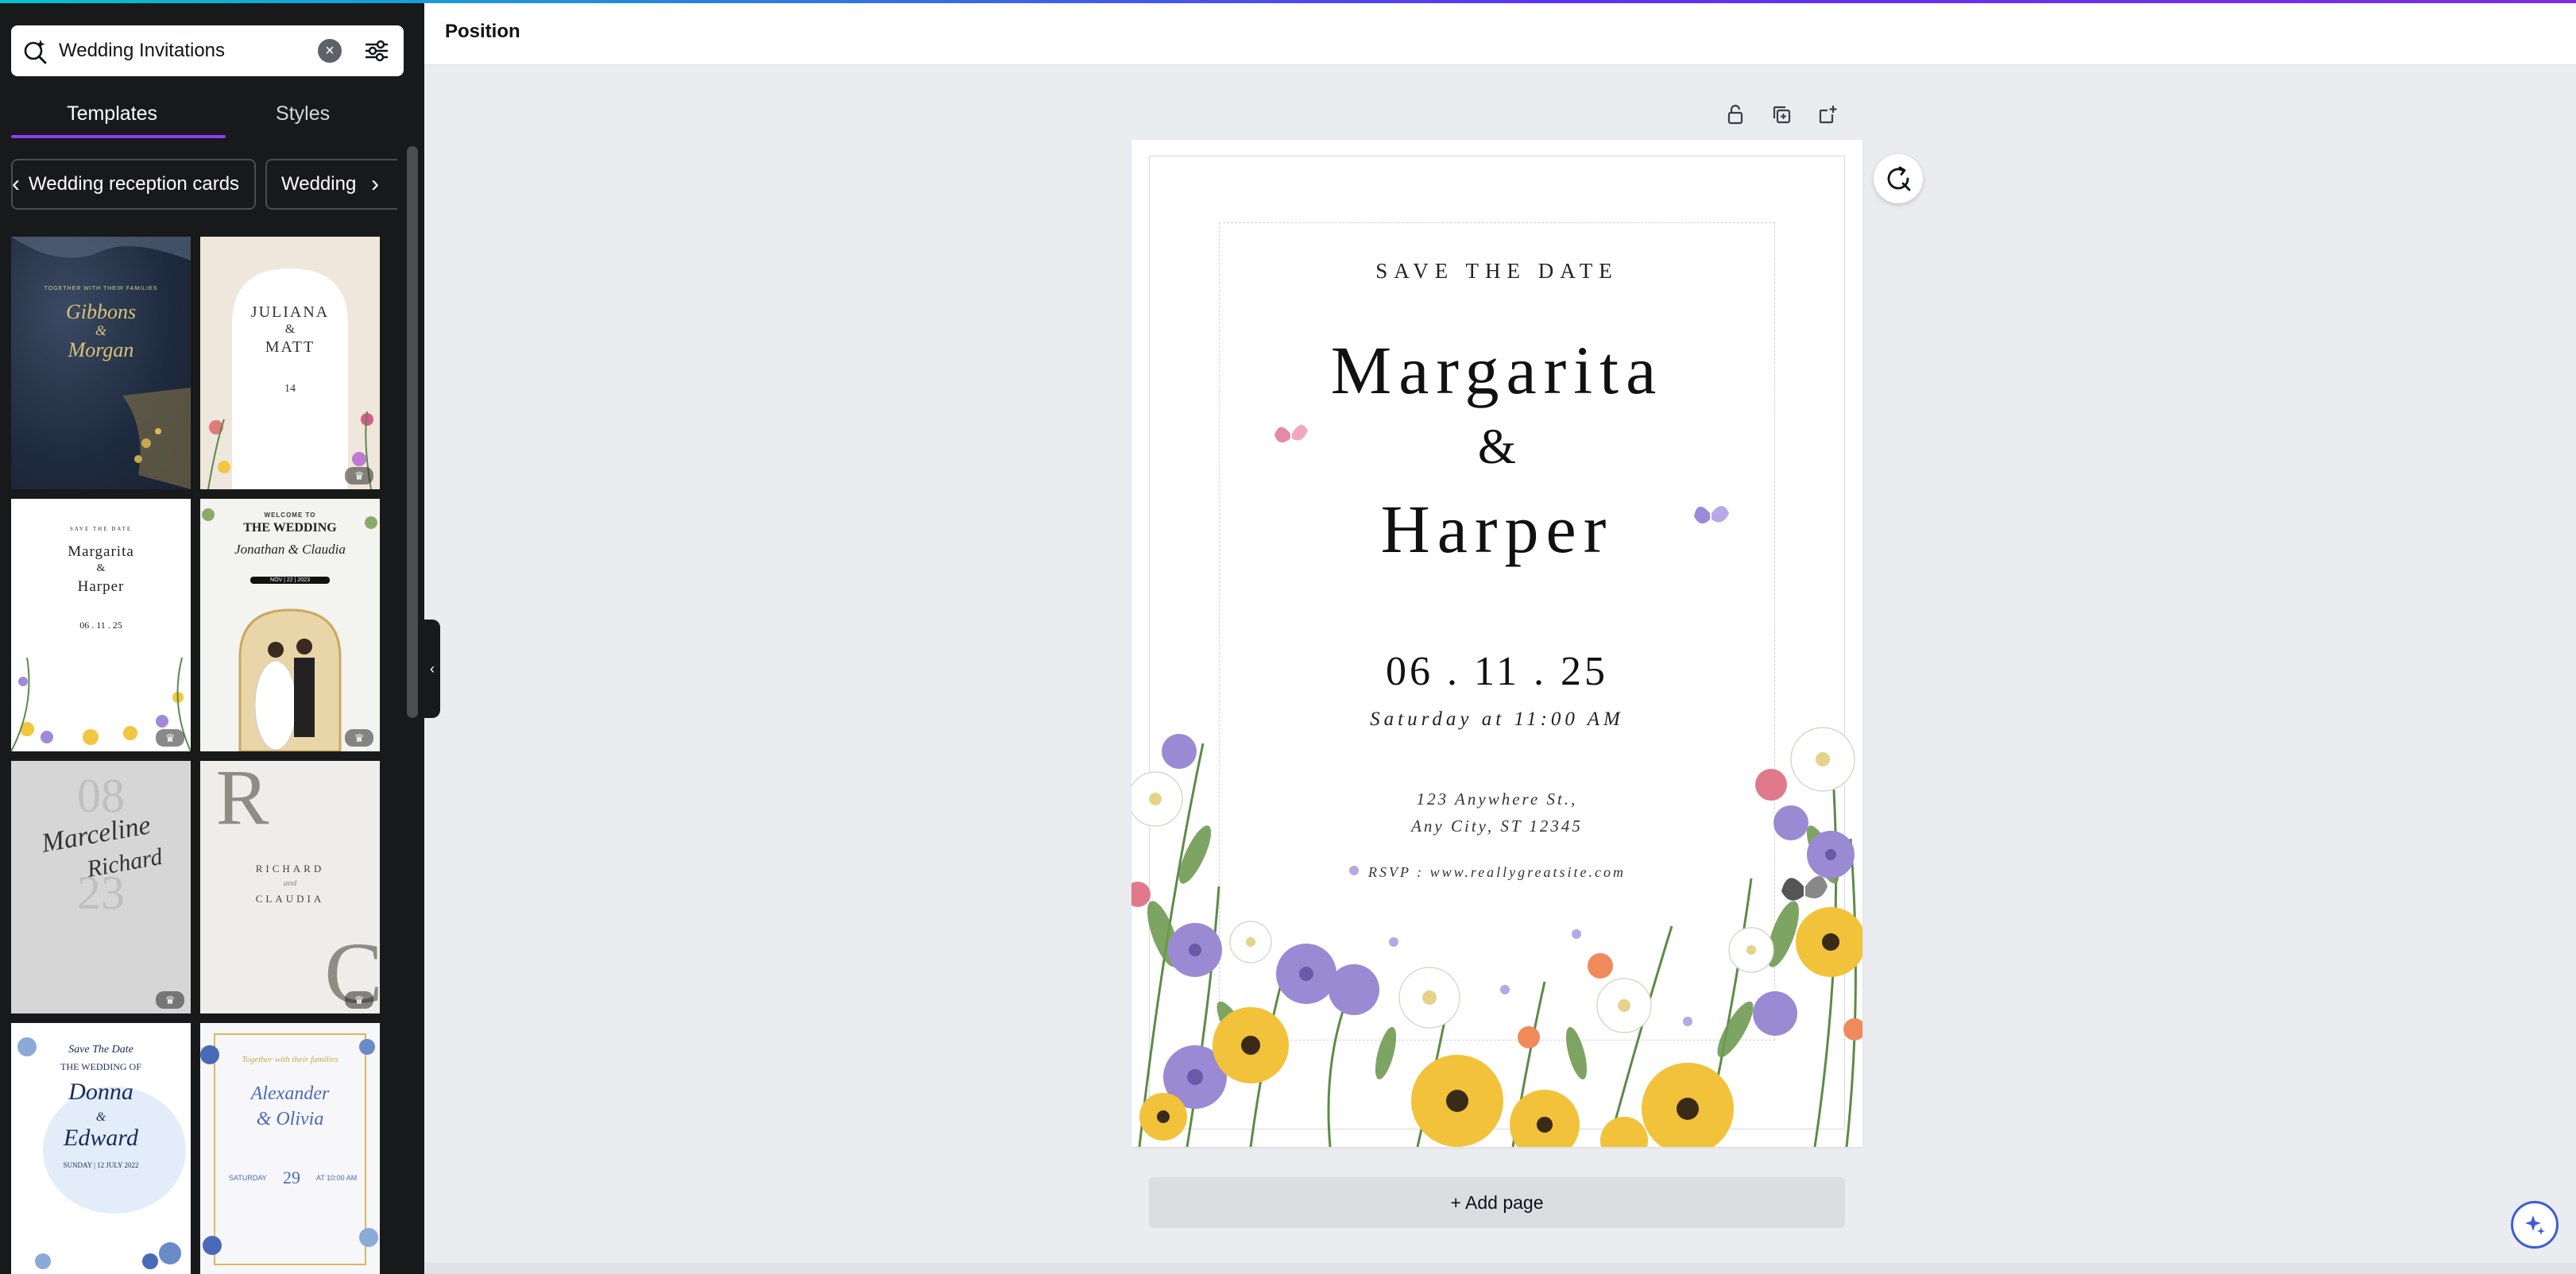 This screenshot has height=1274, width=2576. What do you see at coordinates (482, 32) in the screenshot?
I see `position-button: Position` at bounding box center [482, 32].